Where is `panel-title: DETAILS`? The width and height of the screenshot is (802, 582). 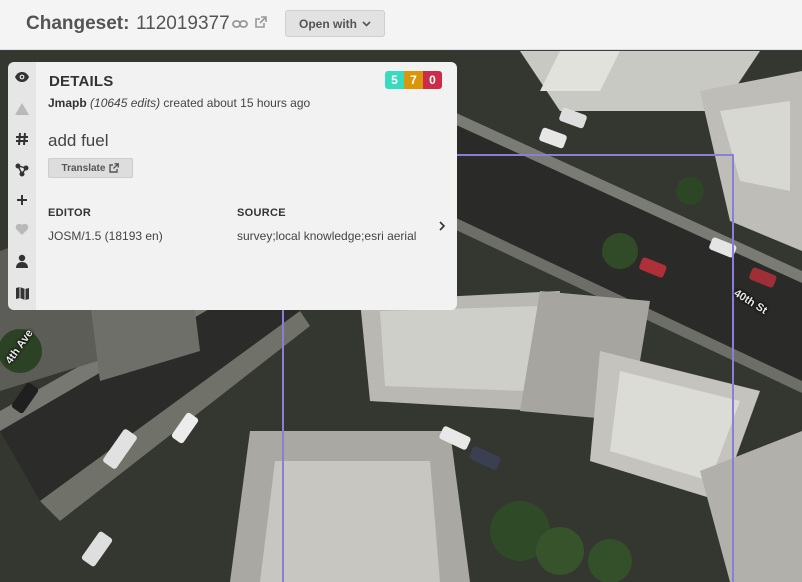 panel-title: DETAILS is located at coordinates (81, 81).